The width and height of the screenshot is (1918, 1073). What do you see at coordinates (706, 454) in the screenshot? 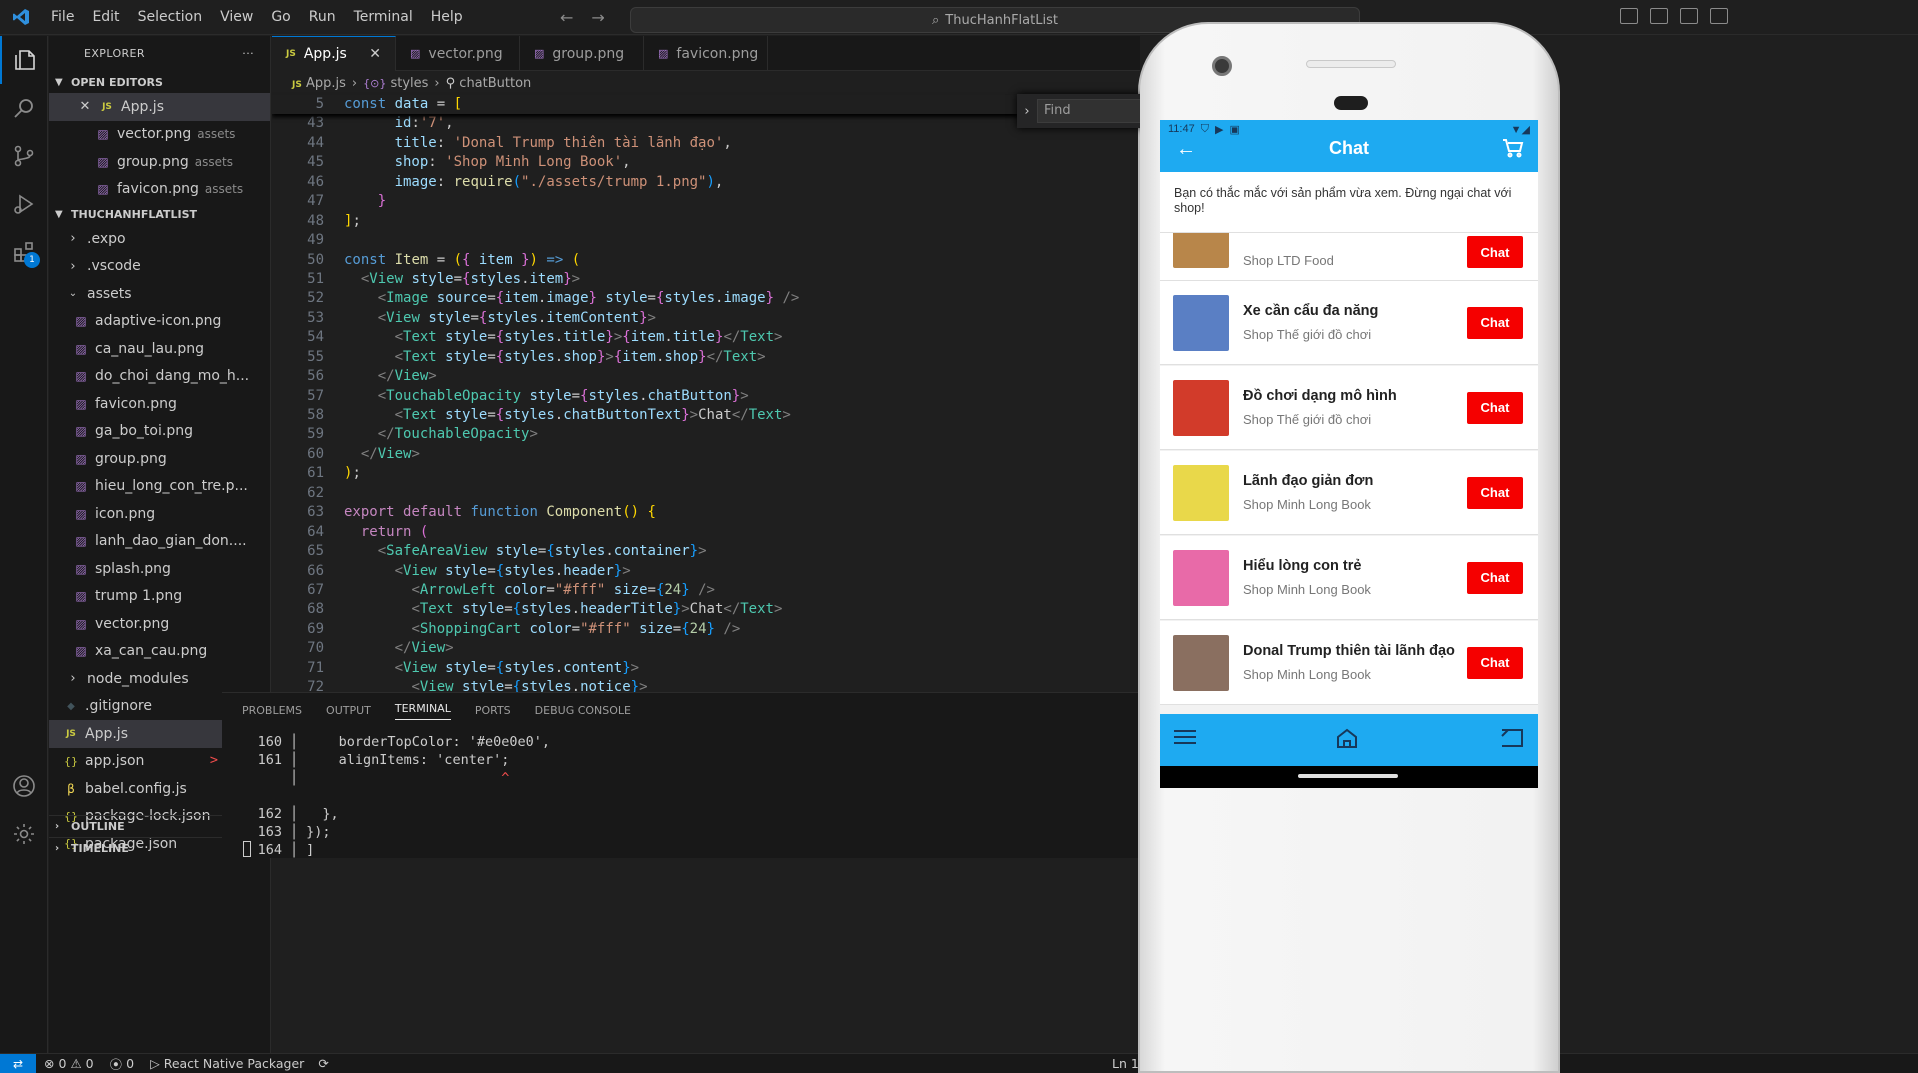
I see `code-line: 60 </View>` at bounding box center [706, 454].